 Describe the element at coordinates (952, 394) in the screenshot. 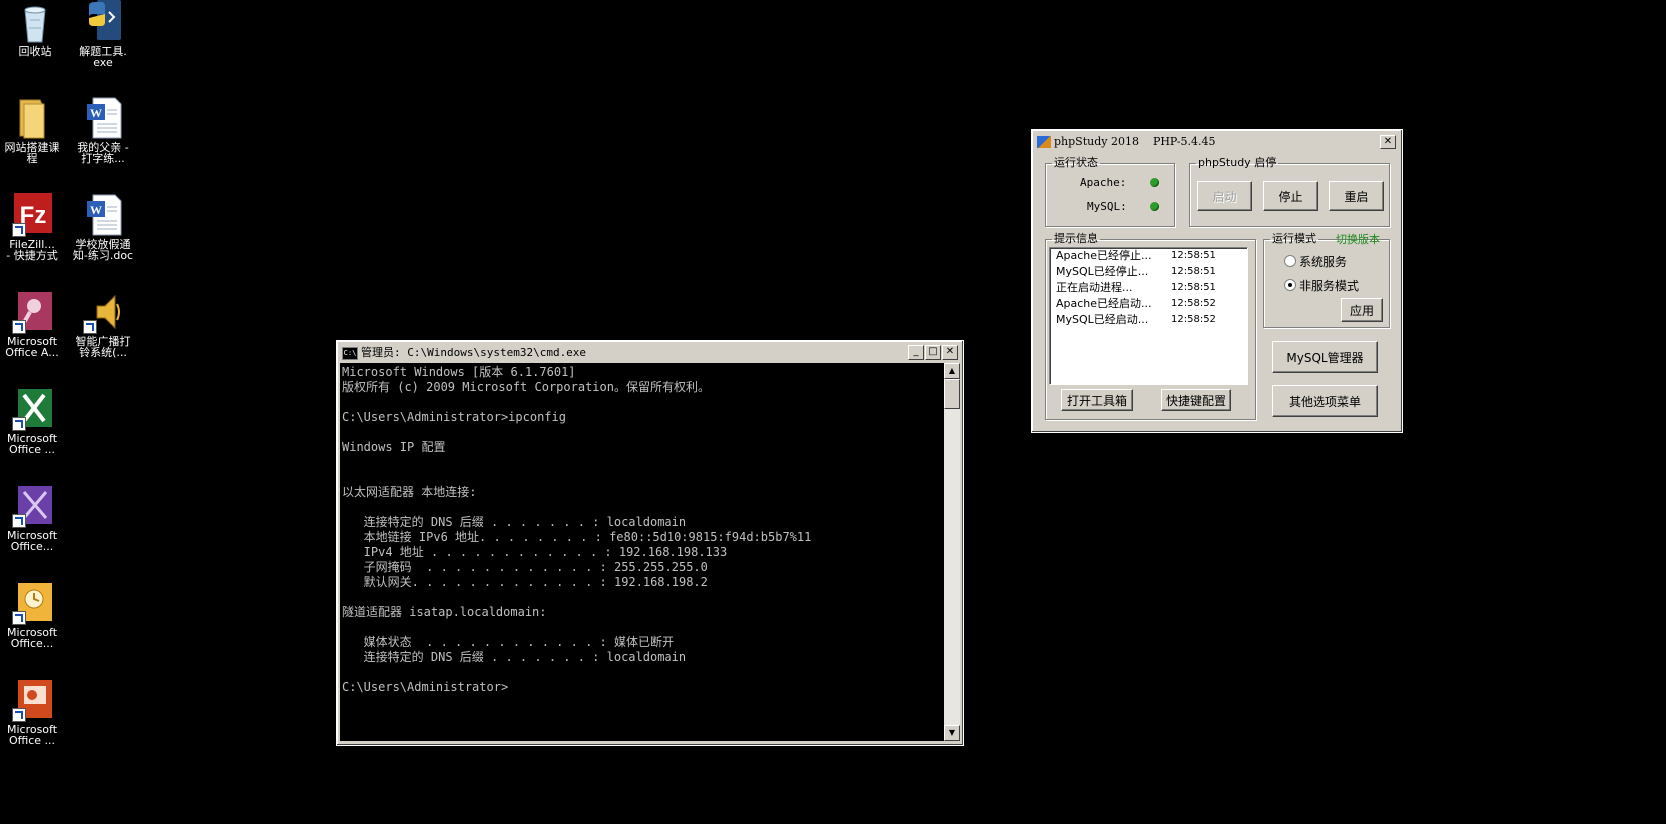

I see `scroll-thumb` at that location.